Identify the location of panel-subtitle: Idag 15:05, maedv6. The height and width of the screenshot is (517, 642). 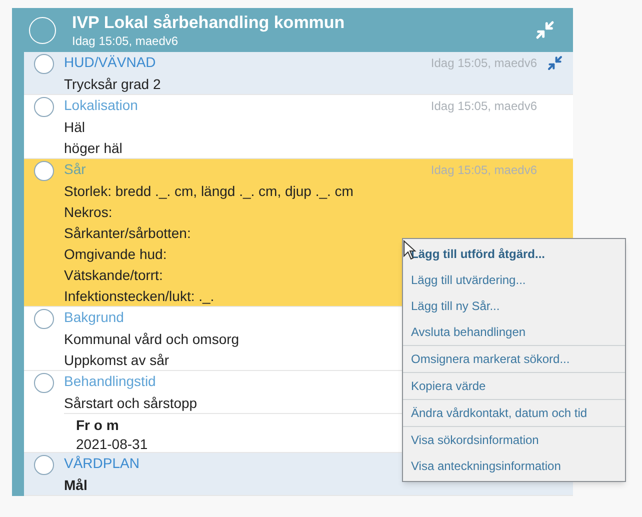
(126, 41).